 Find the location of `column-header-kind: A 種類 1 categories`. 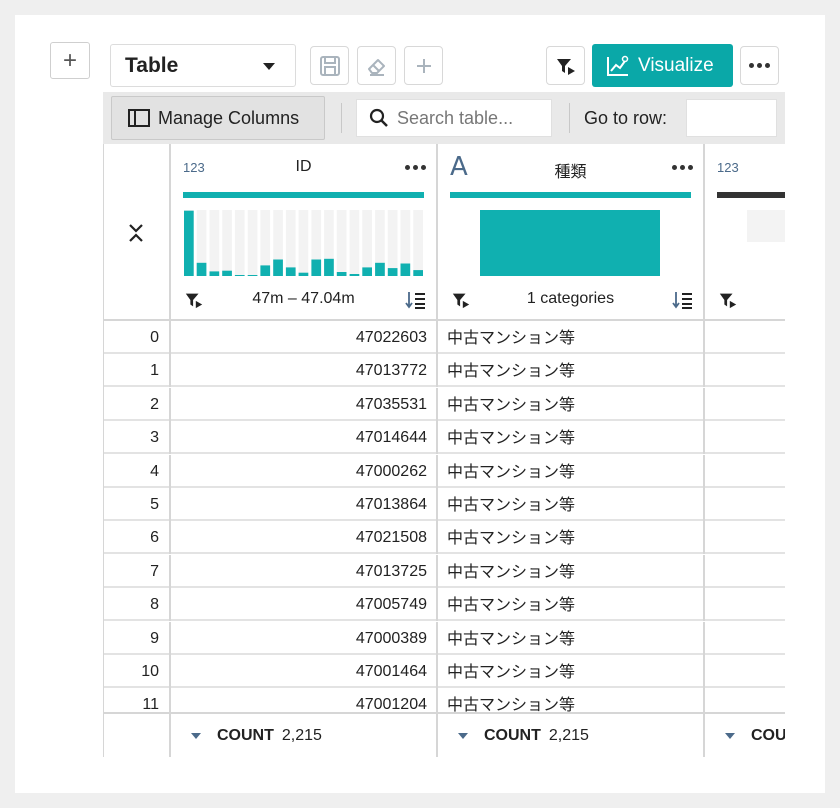

column-header-kind: A 種類 1 categories is located at coordinates (571, 232).